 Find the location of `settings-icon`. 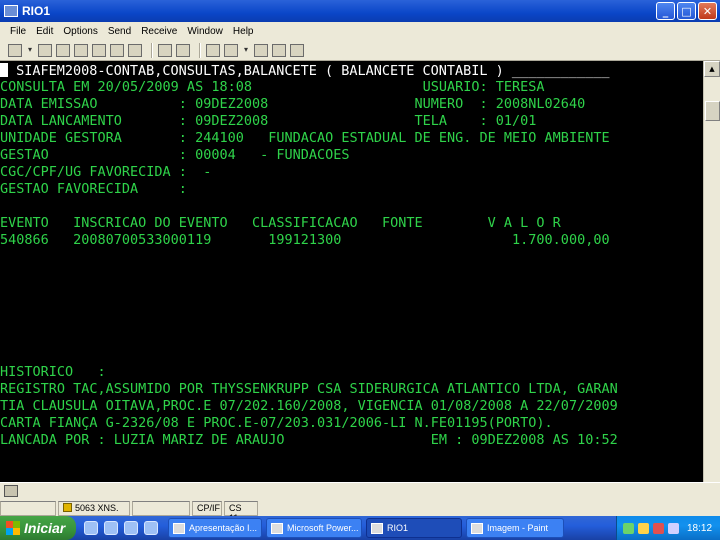

settings-icon is located at coordinates (231, 50).